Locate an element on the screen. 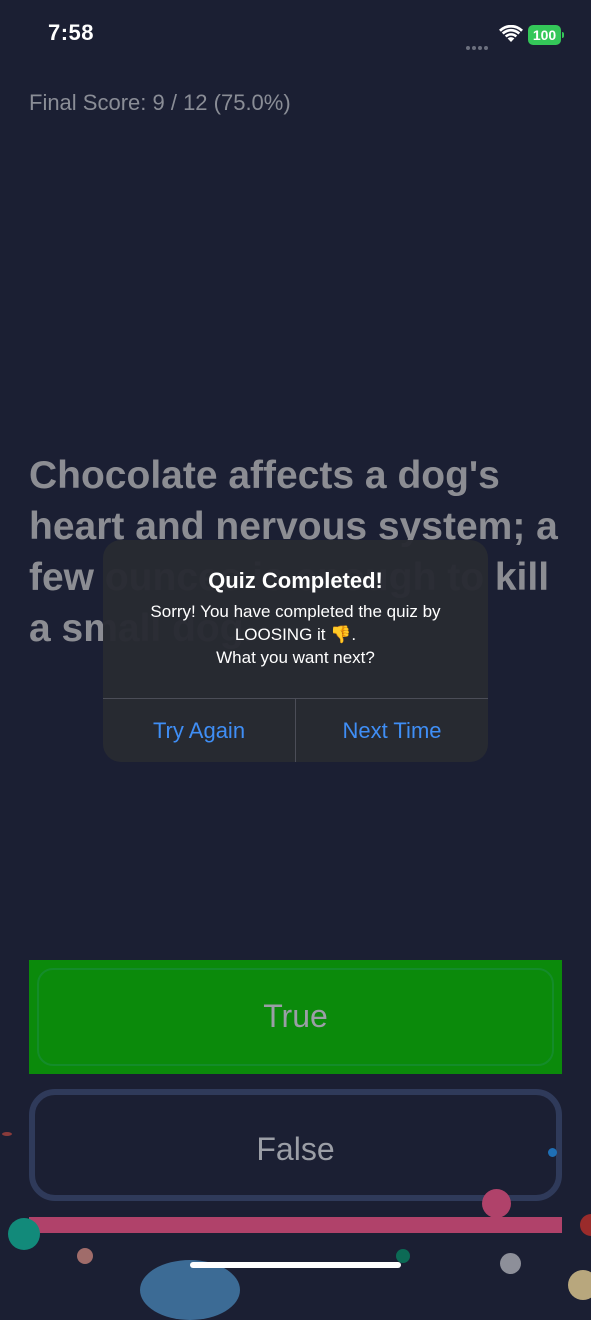 Image resolution: width=591 pixels, height=1320 pixels. quiz-progress-bar is located at coordinates (295, 1225).